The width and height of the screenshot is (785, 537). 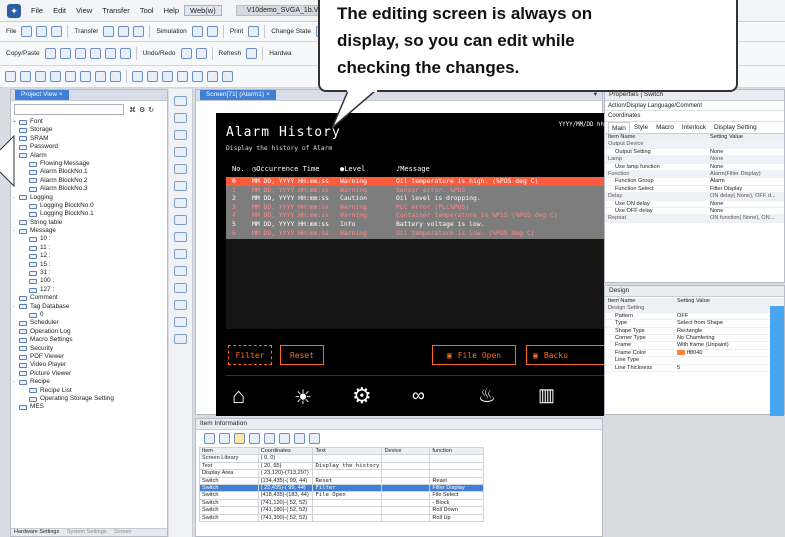 What do you see at coordinates (65, 53) in the screenshot?
I see `paste-icon` at bounding box center [65, 53].